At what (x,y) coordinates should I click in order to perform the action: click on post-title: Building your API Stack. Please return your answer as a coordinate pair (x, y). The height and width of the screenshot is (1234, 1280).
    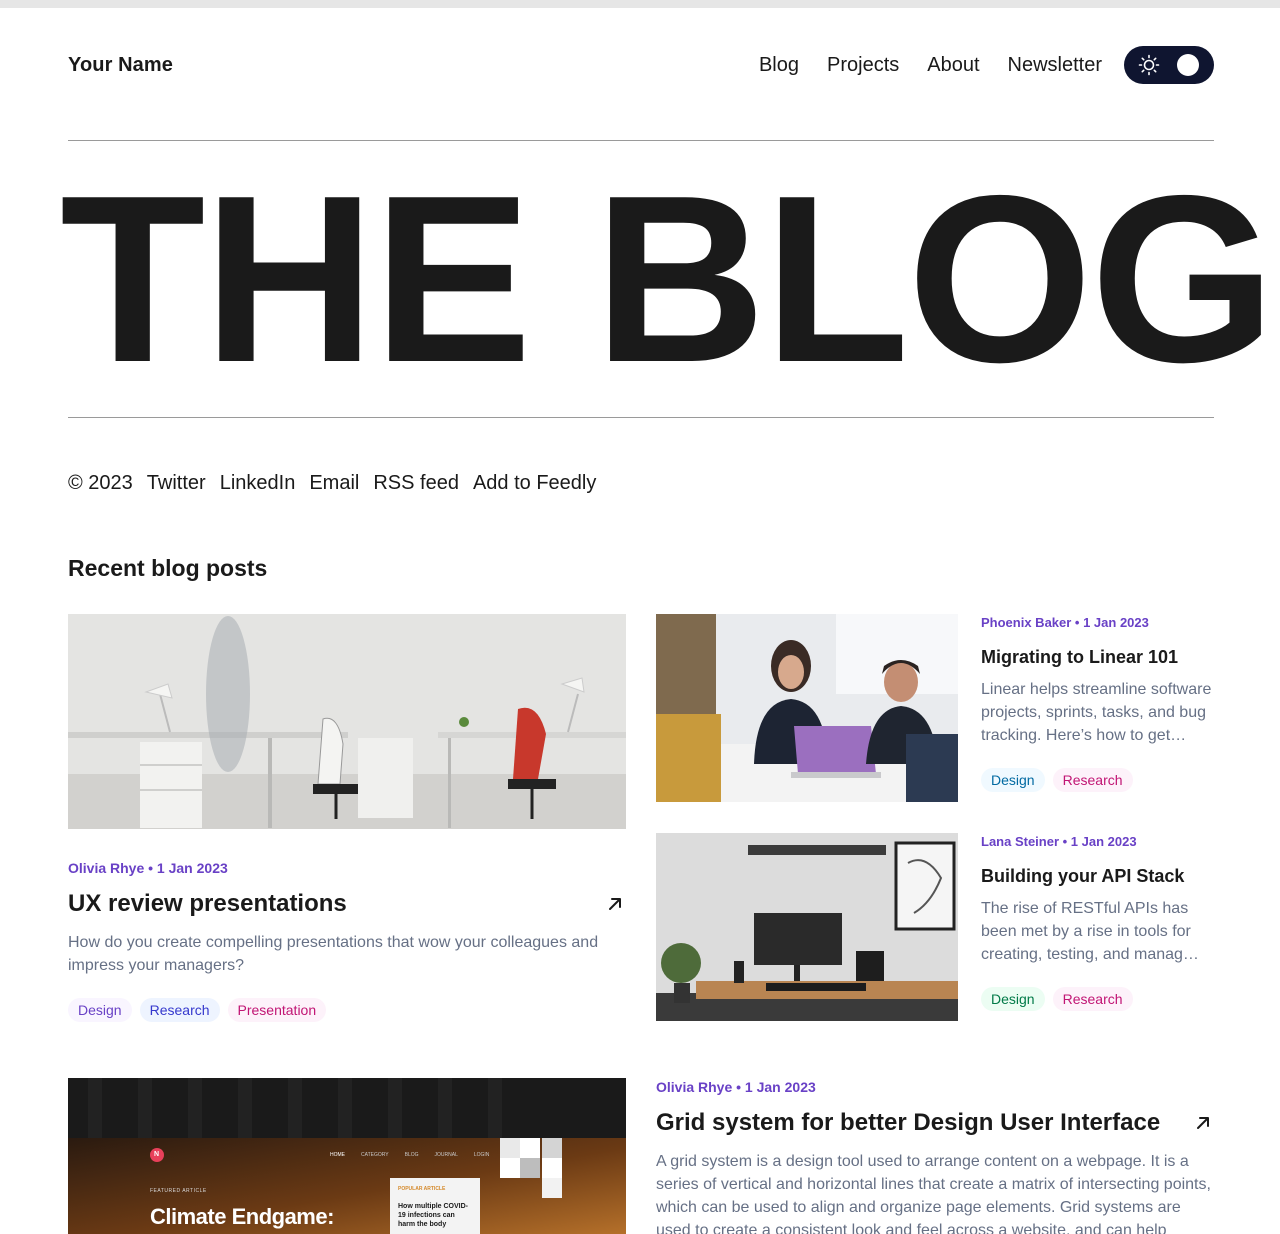
    Looking at the image, I should click on (1082, 876).